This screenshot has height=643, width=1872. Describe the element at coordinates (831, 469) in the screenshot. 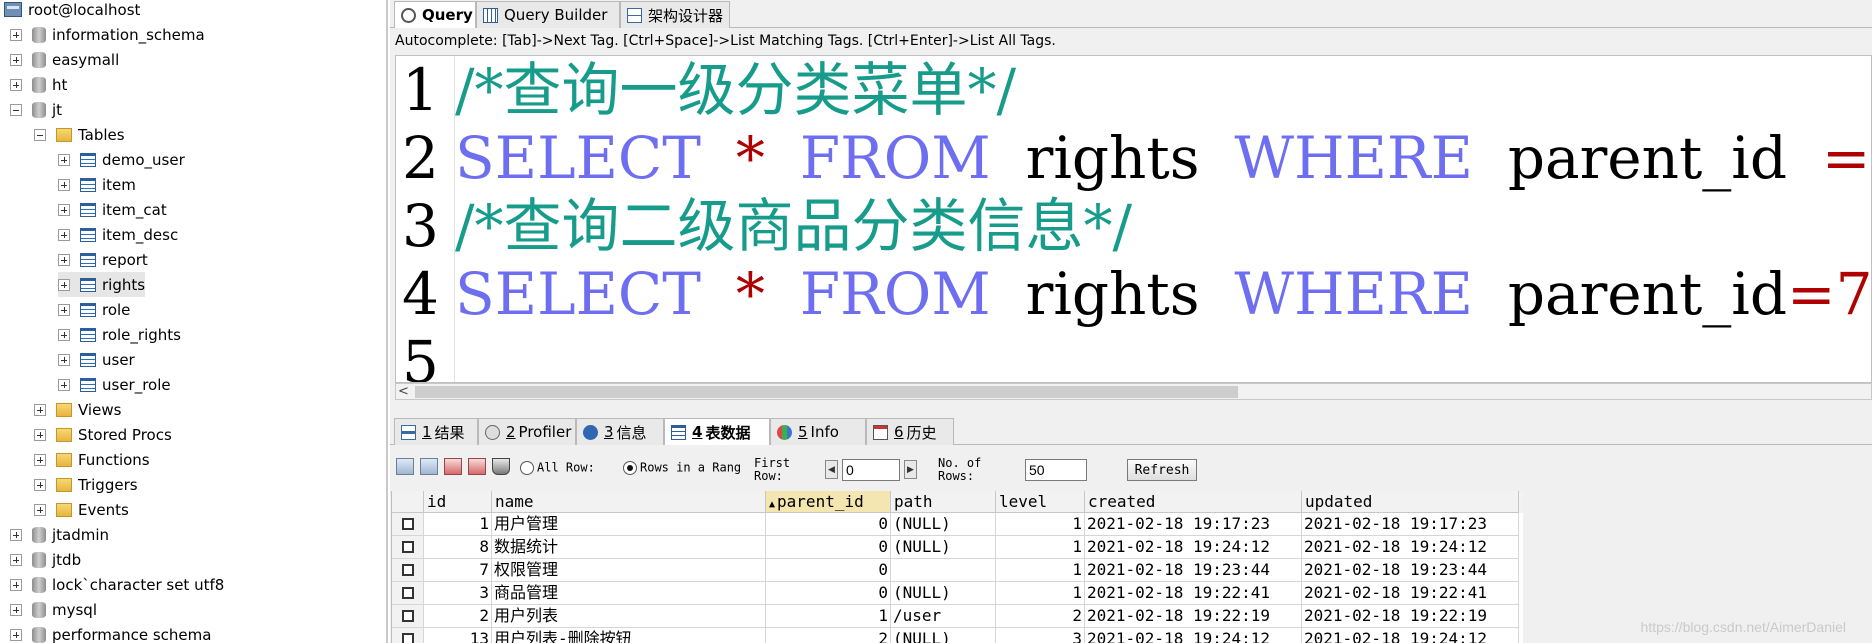

I see `first-row-prev-button: ◀` at that location.